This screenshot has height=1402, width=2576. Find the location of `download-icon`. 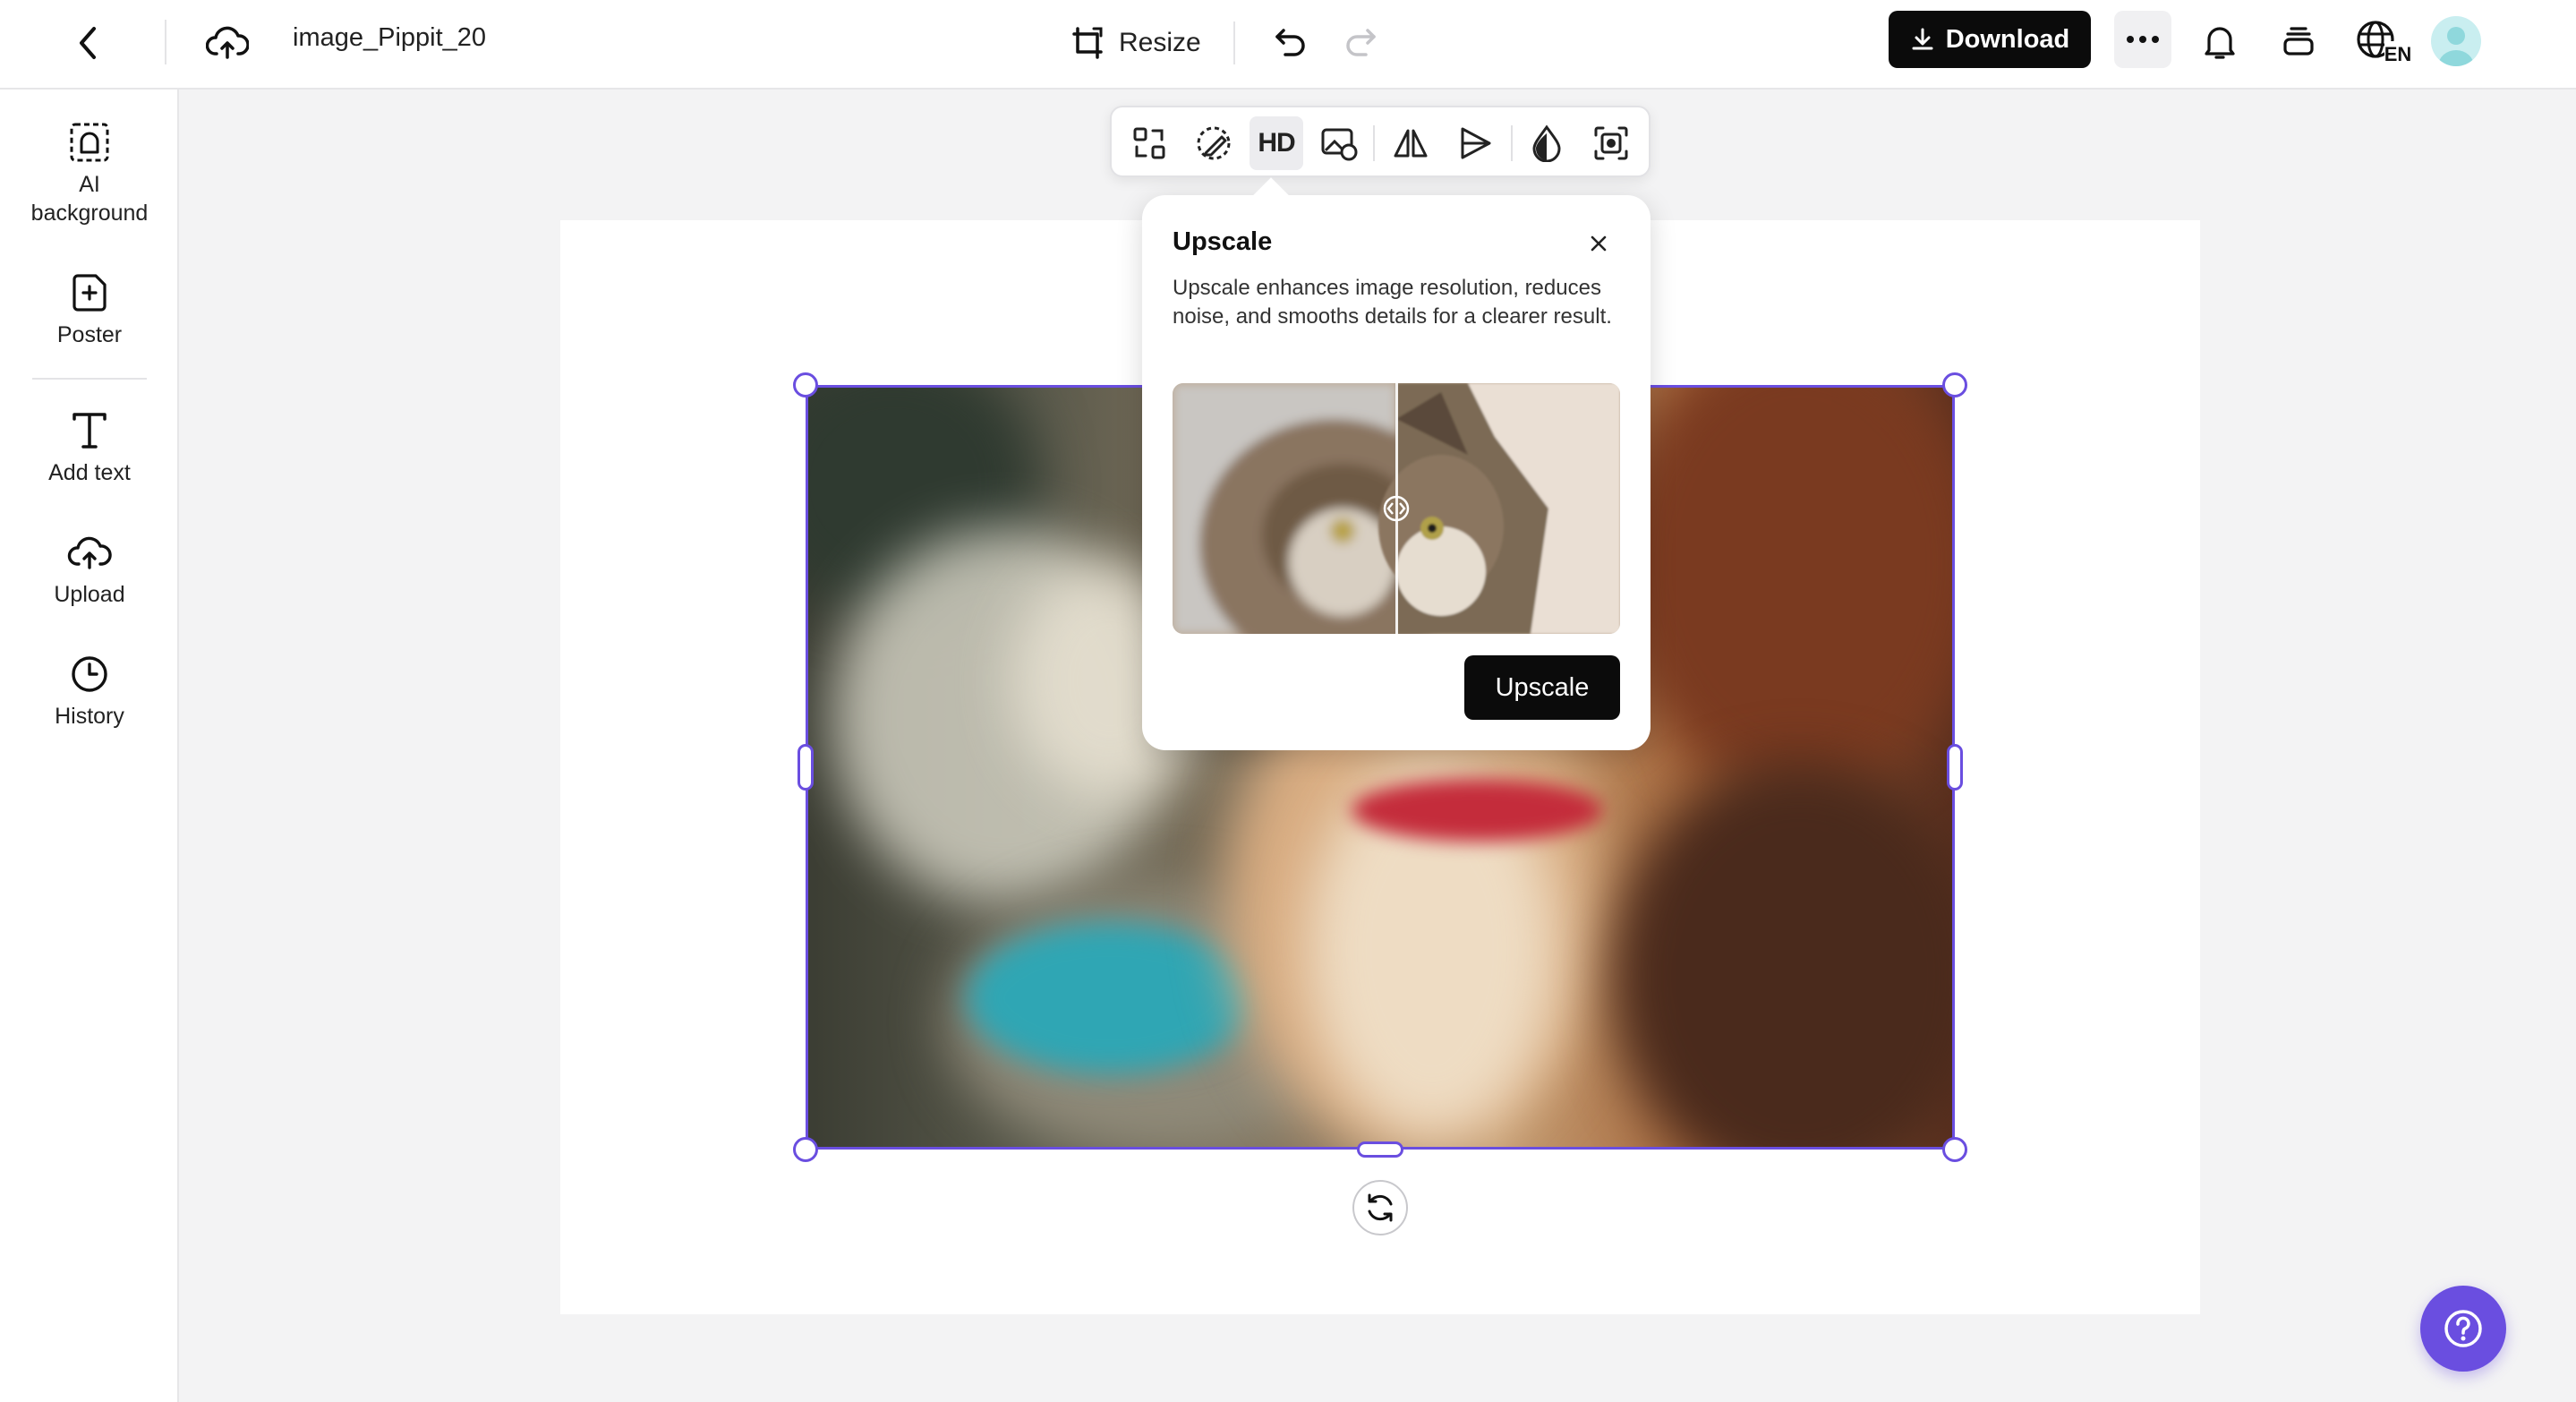

download-icon is located at coordinates (1922, 39).